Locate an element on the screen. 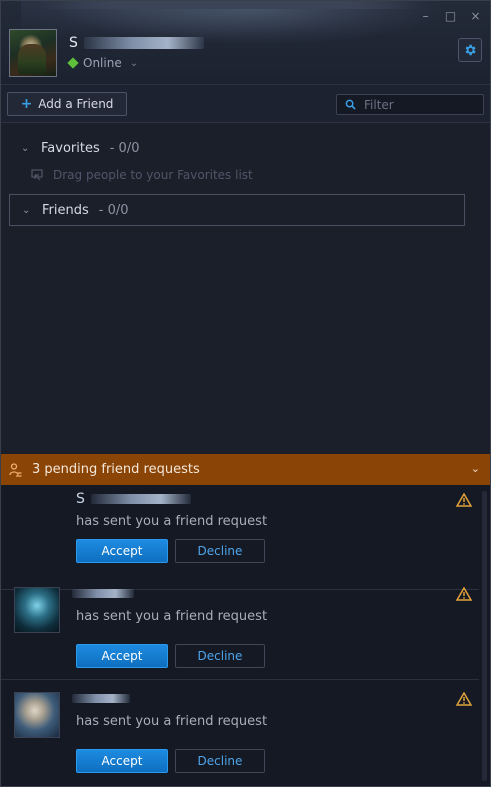 The width and height of the screenshot is (491, 787). add-friend-label: Add a Friend is located at coordinates (76, 104).